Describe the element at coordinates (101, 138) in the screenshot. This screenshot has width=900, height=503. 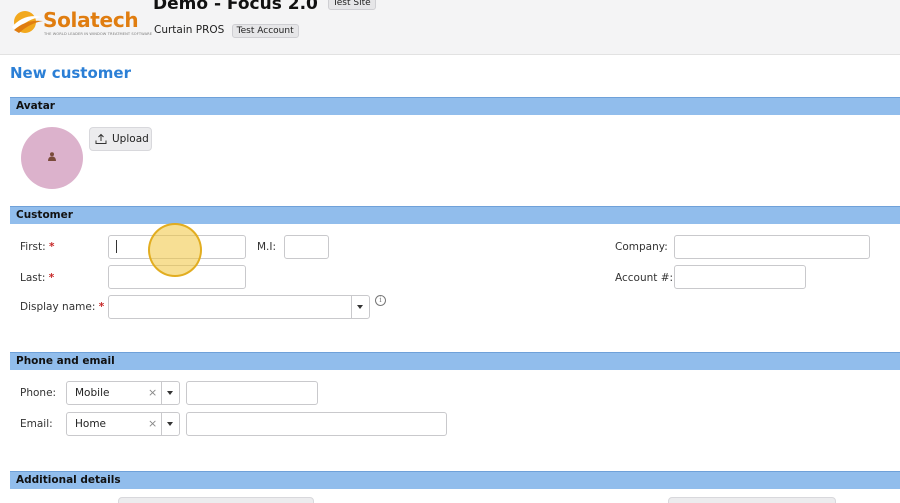
I see `upload-icon` at that location.